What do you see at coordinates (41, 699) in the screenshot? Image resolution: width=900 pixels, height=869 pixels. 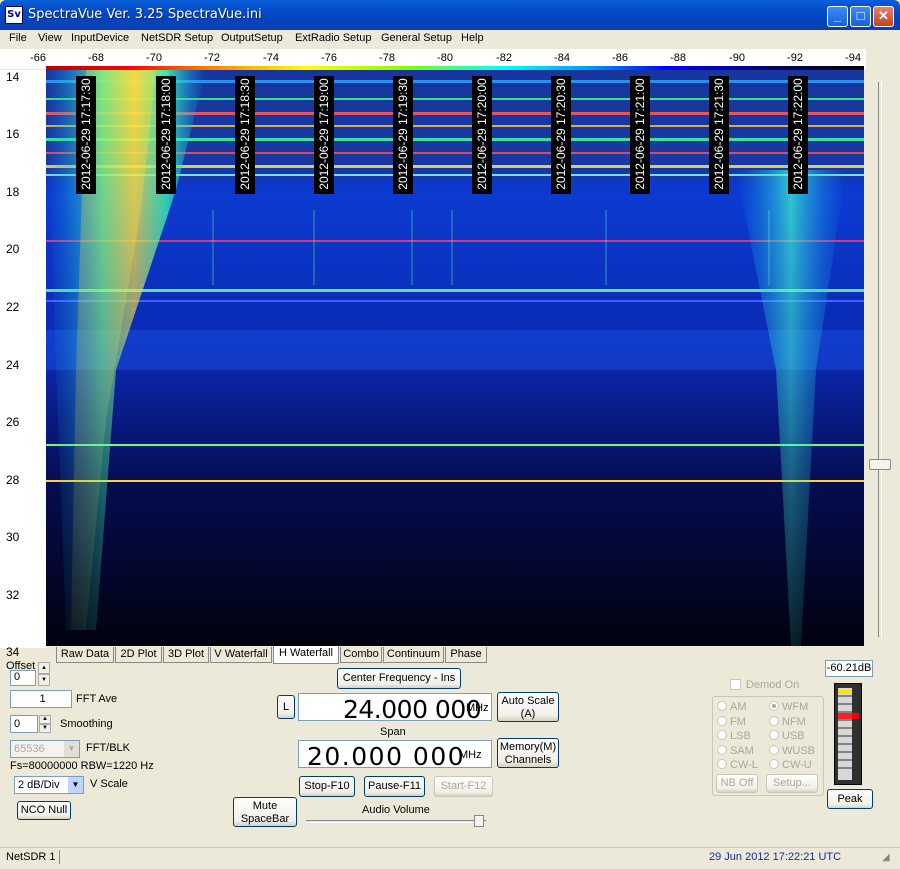 I see `fft-ave-field: 1` at bounding box center [41, 699].